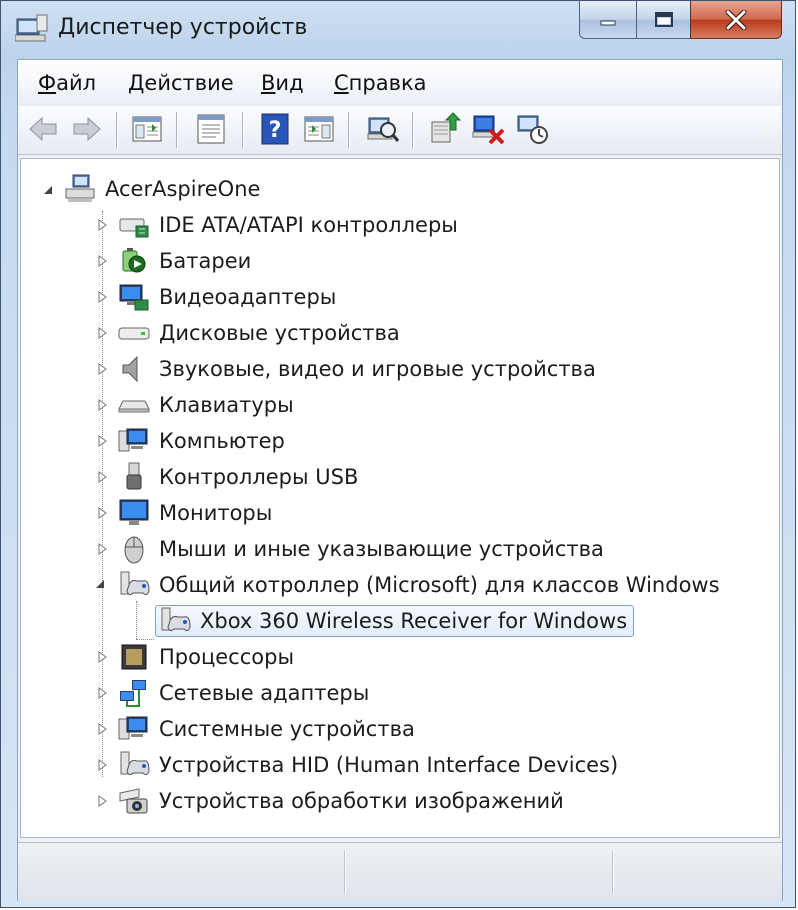 The image size is (798, 910). Describe the element at coordinates (183, 27) in the screenshot. I see `window-title: Диспетчер устройств` at that location.